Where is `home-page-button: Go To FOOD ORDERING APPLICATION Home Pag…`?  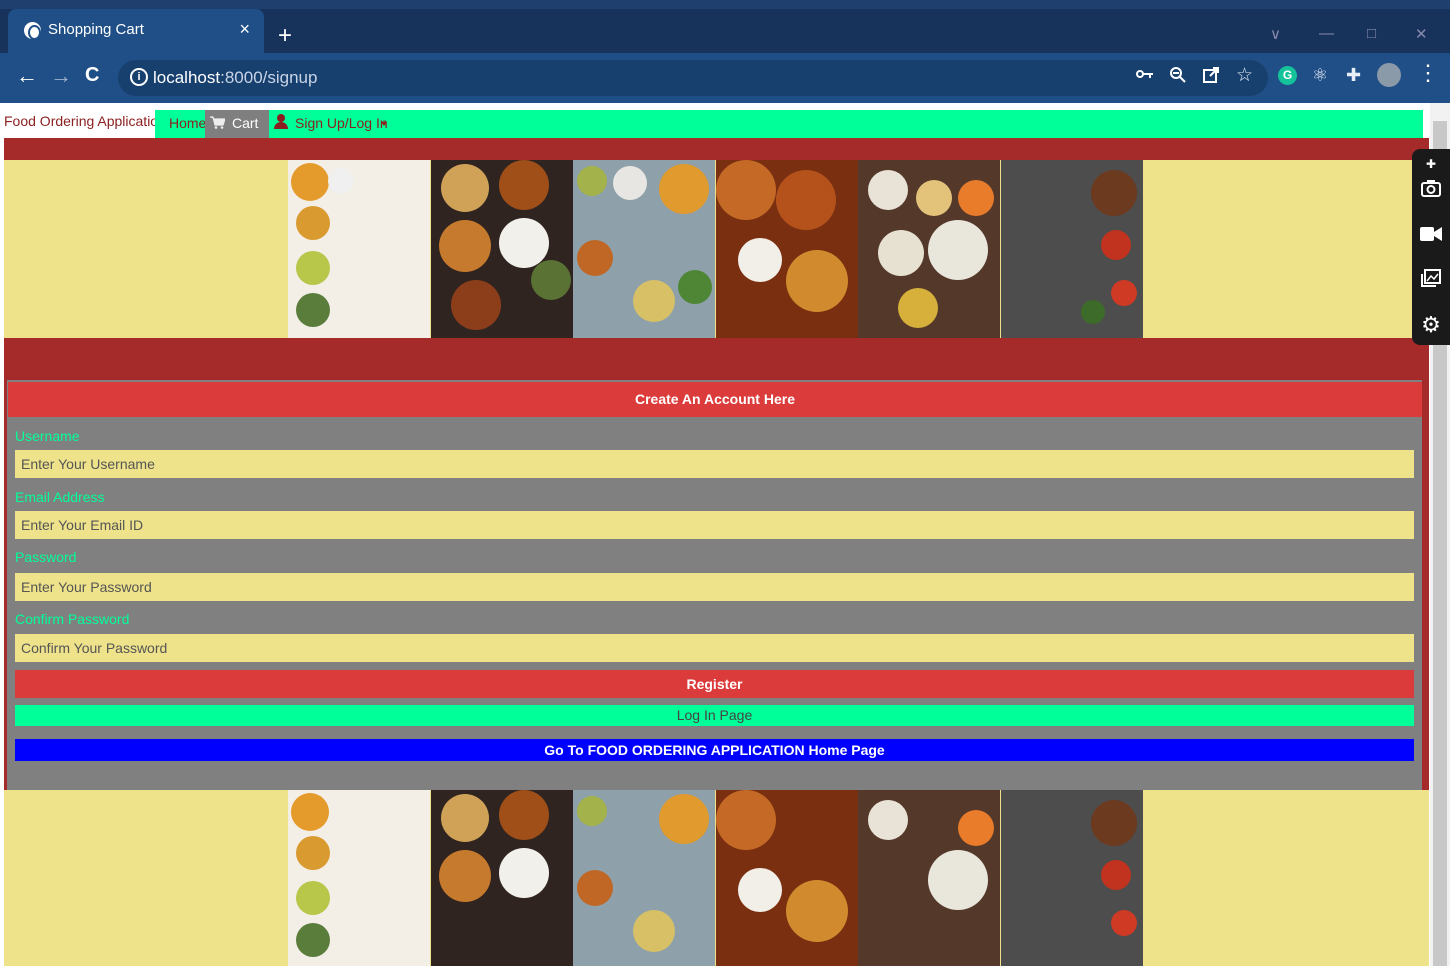 home-page-button: Go To FOOD ORDERING APPLICATION Home Pag… is located at coordinates (714, 750).